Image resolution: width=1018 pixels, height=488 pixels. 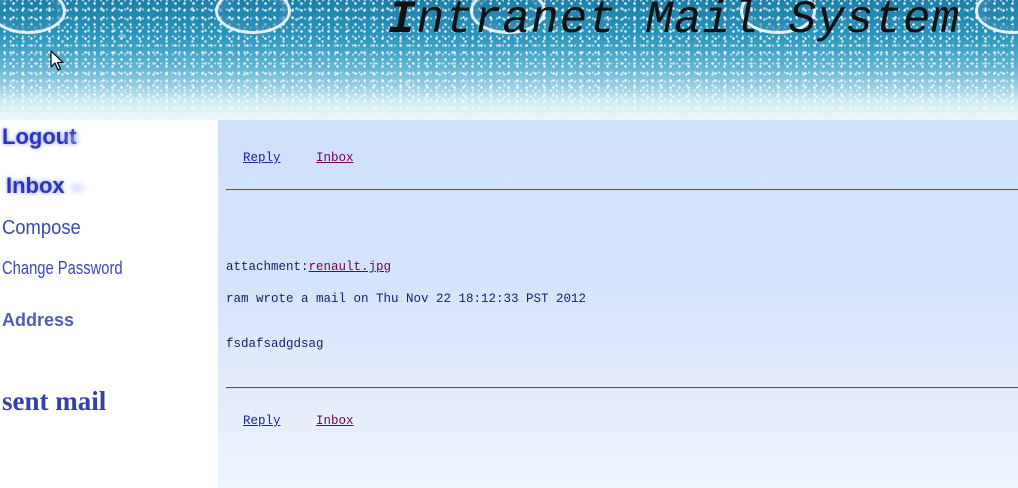 I want to click on sidebar-item-sent-mail: sent mail, so click(x=54, y=401).